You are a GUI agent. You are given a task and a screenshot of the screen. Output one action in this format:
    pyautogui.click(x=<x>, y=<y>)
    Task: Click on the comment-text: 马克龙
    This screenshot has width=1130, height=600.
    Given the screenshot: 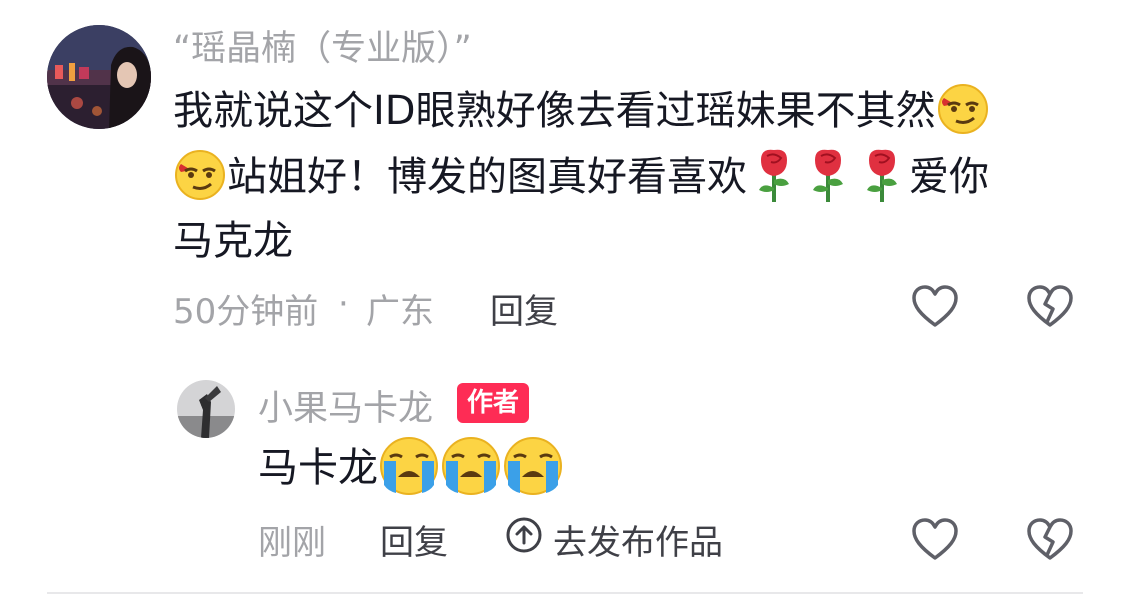 What is the action you would take?
    pyautogui.click(x=233, y=241)
    